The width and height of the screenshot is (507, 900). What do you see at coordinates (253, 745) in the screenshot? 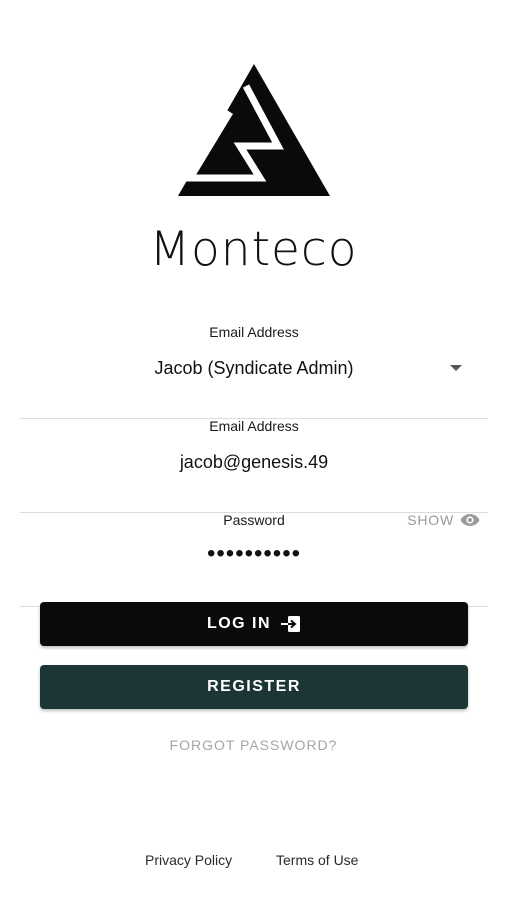
I see `forgot-password-link: FORGOT PASSWORD?` at bounding box center [253, 745].